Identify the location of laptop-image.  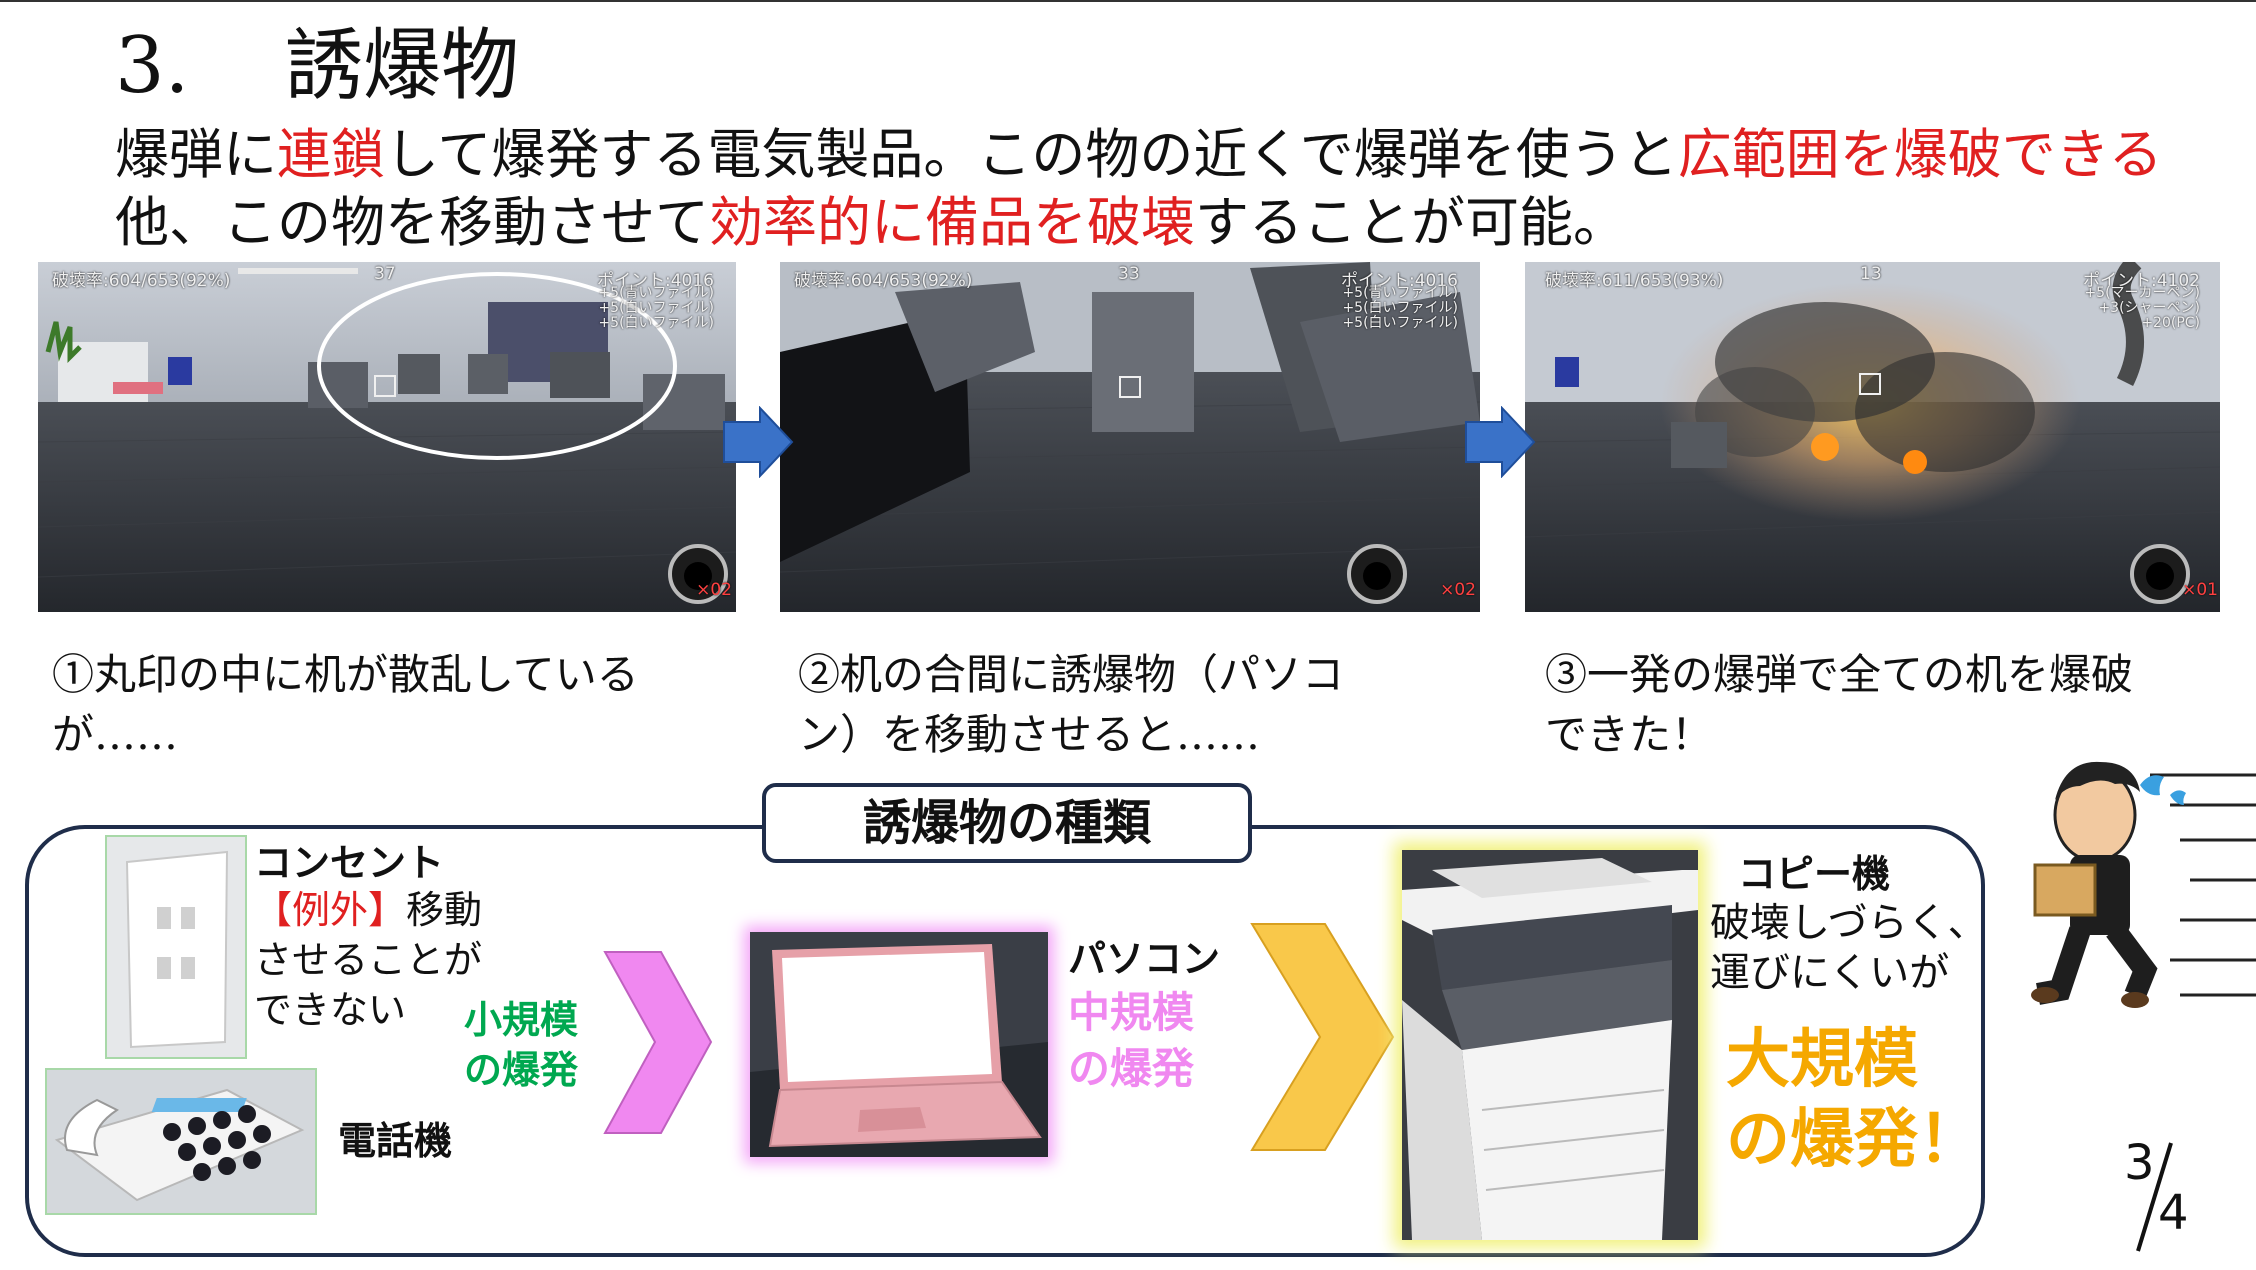
(899, 1044).